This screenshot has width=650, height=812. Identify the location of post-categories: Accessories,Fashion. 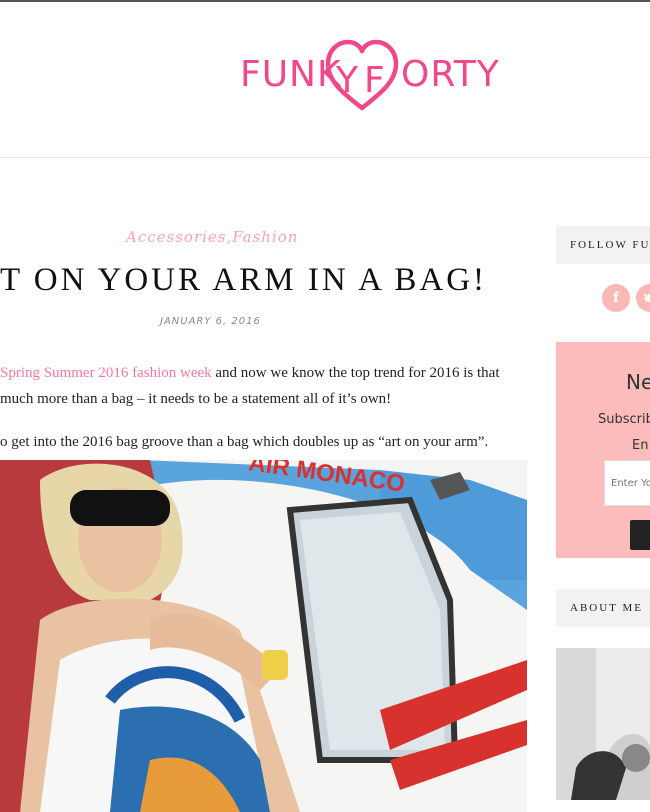
(212, 237).